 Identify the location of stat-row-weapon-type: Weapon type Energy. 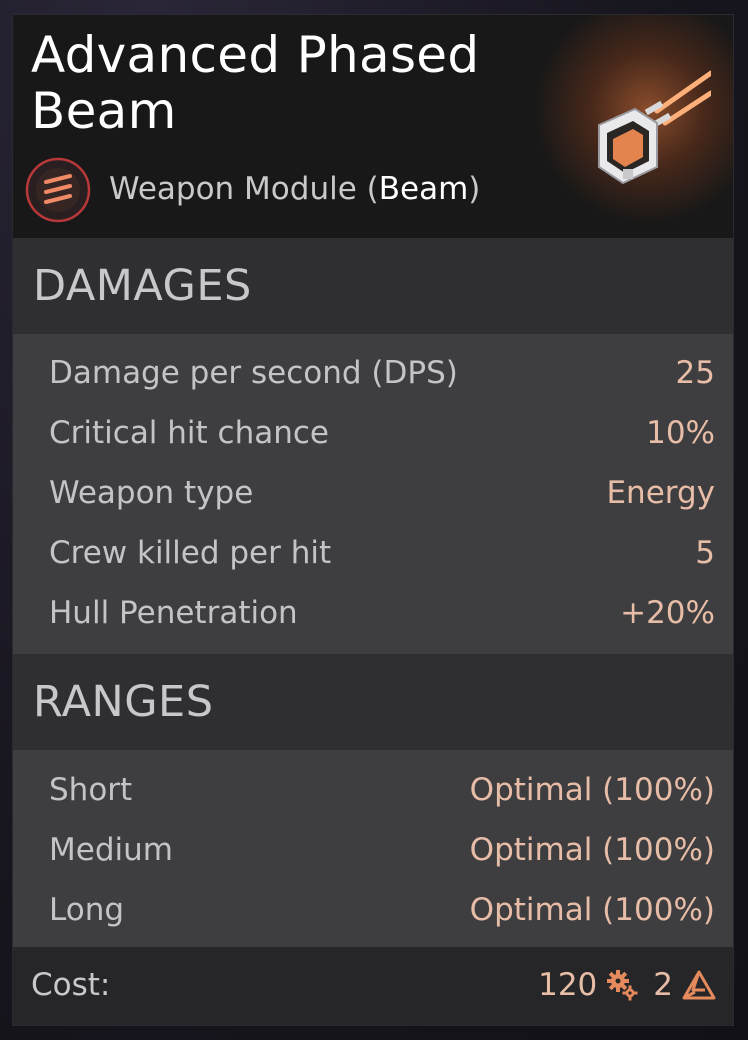
(373, 494).